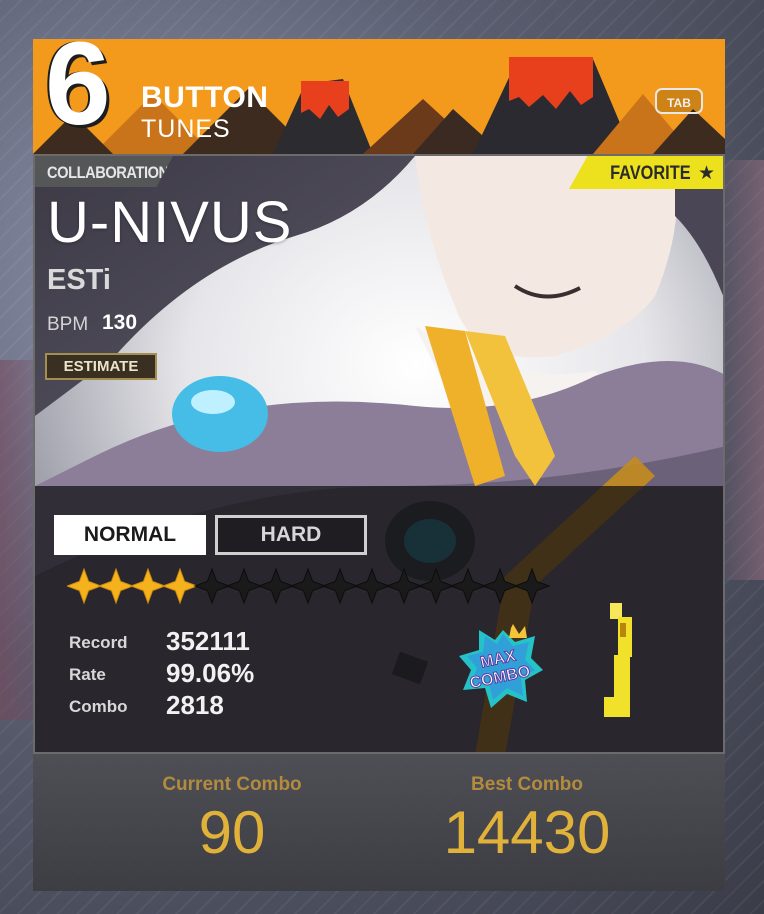 Image resolution: width=764 pixels, height=914 pixels. I want to click on volcano-background, so click(379, 105).